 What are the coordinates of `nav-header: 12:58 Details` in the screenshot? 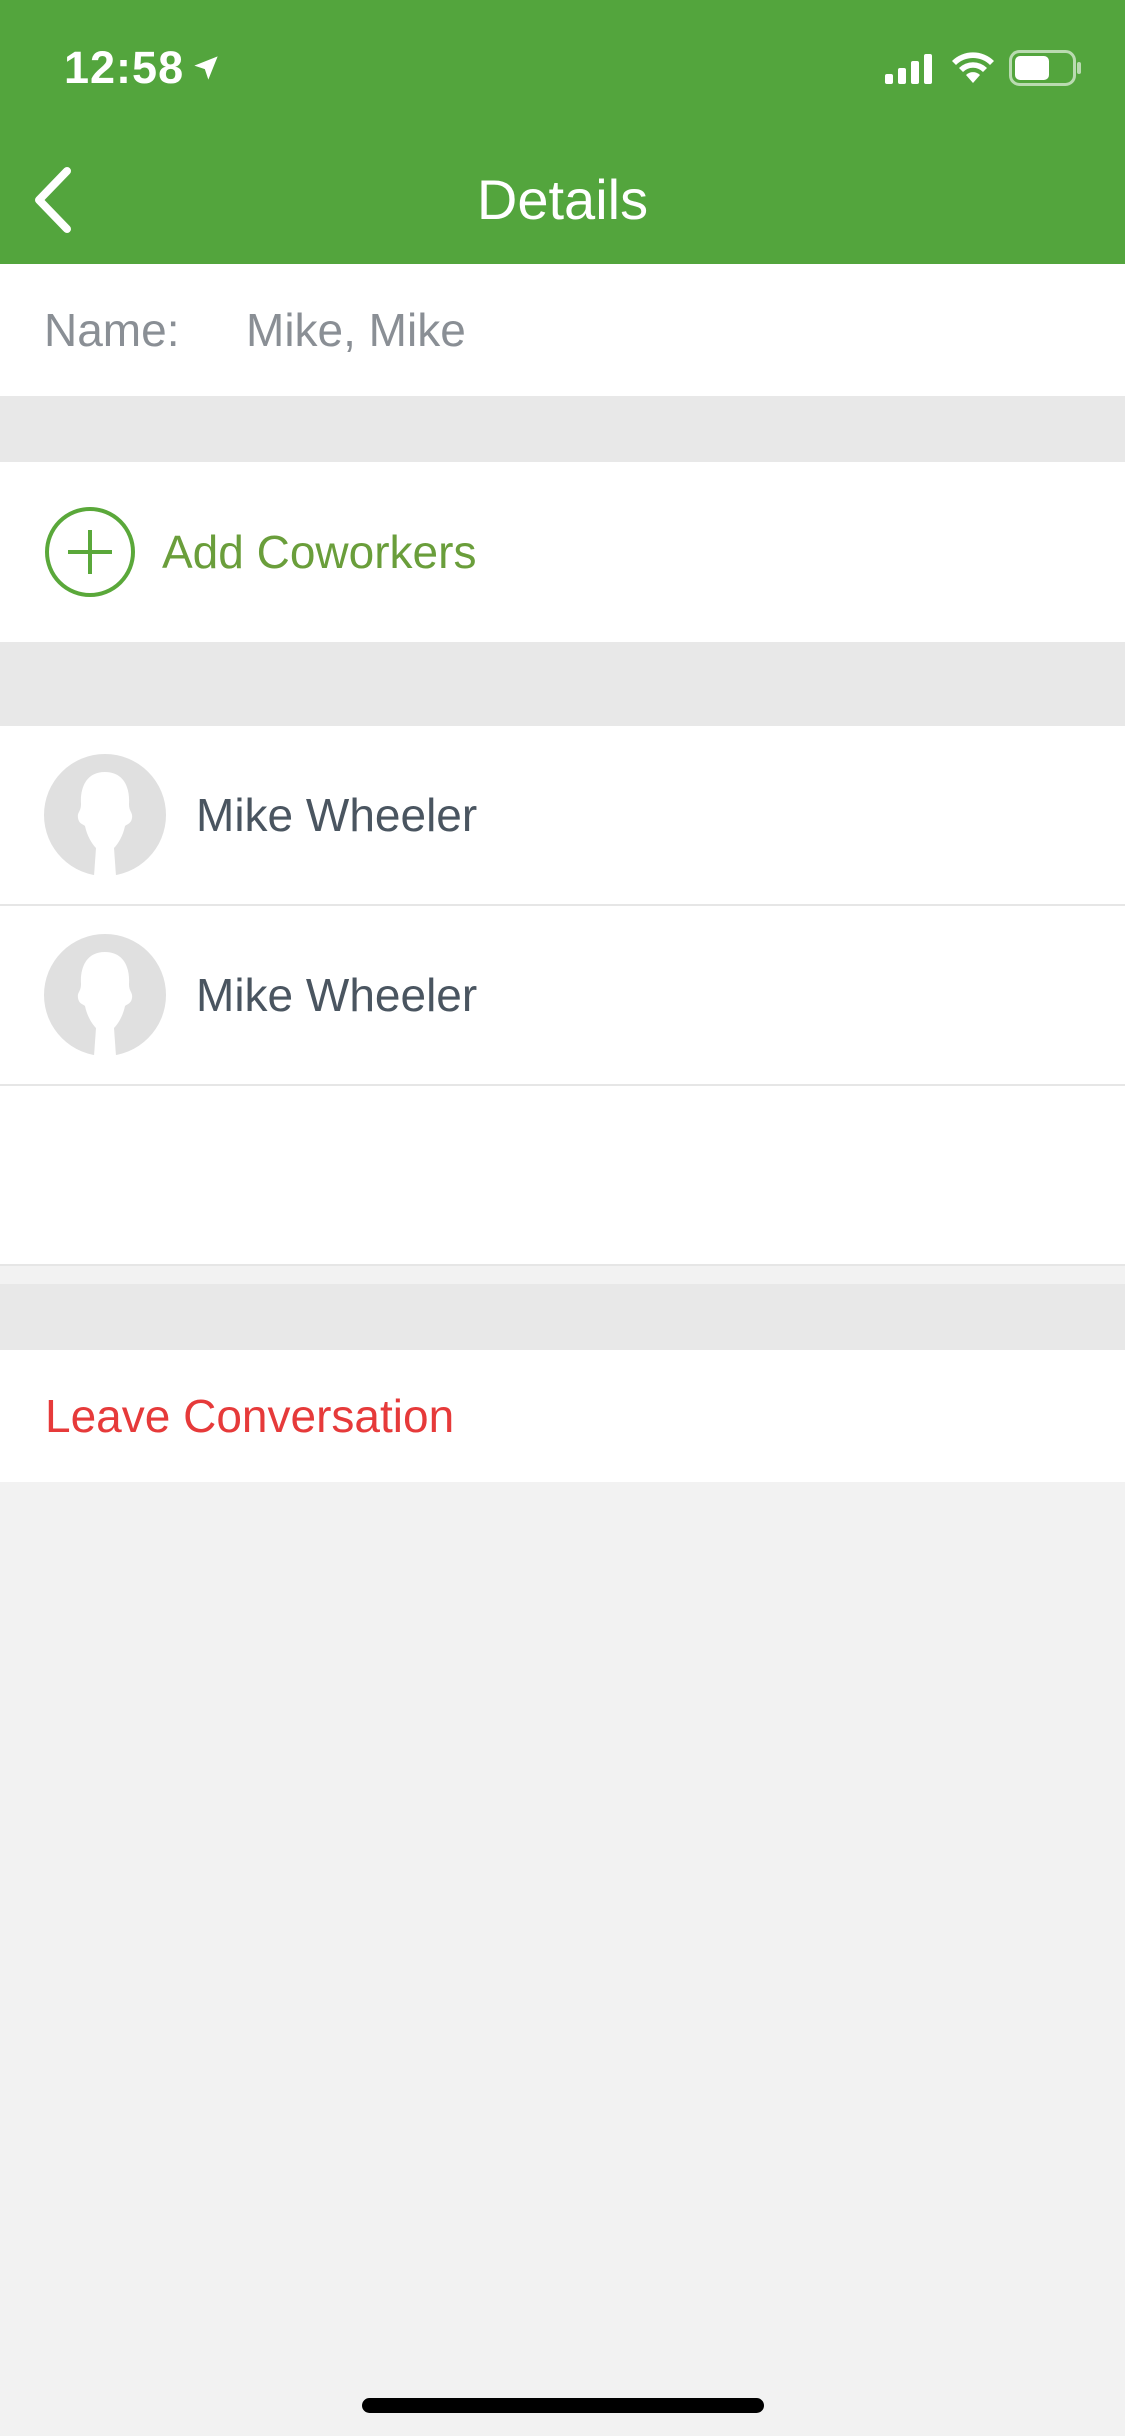 It's located at (562, 132).